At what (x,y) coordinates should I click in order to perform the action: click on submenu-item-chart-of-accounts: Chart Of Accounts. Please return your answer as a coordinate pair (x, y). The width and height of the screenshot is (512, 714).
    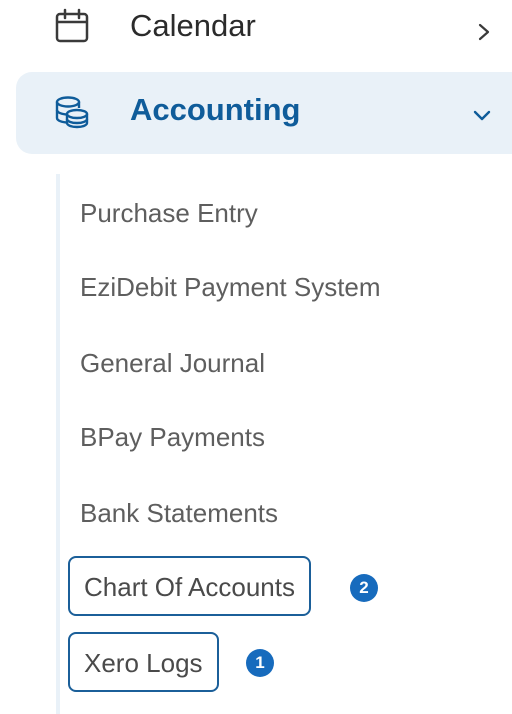
    Looking at the image, I should click on (189, 586).